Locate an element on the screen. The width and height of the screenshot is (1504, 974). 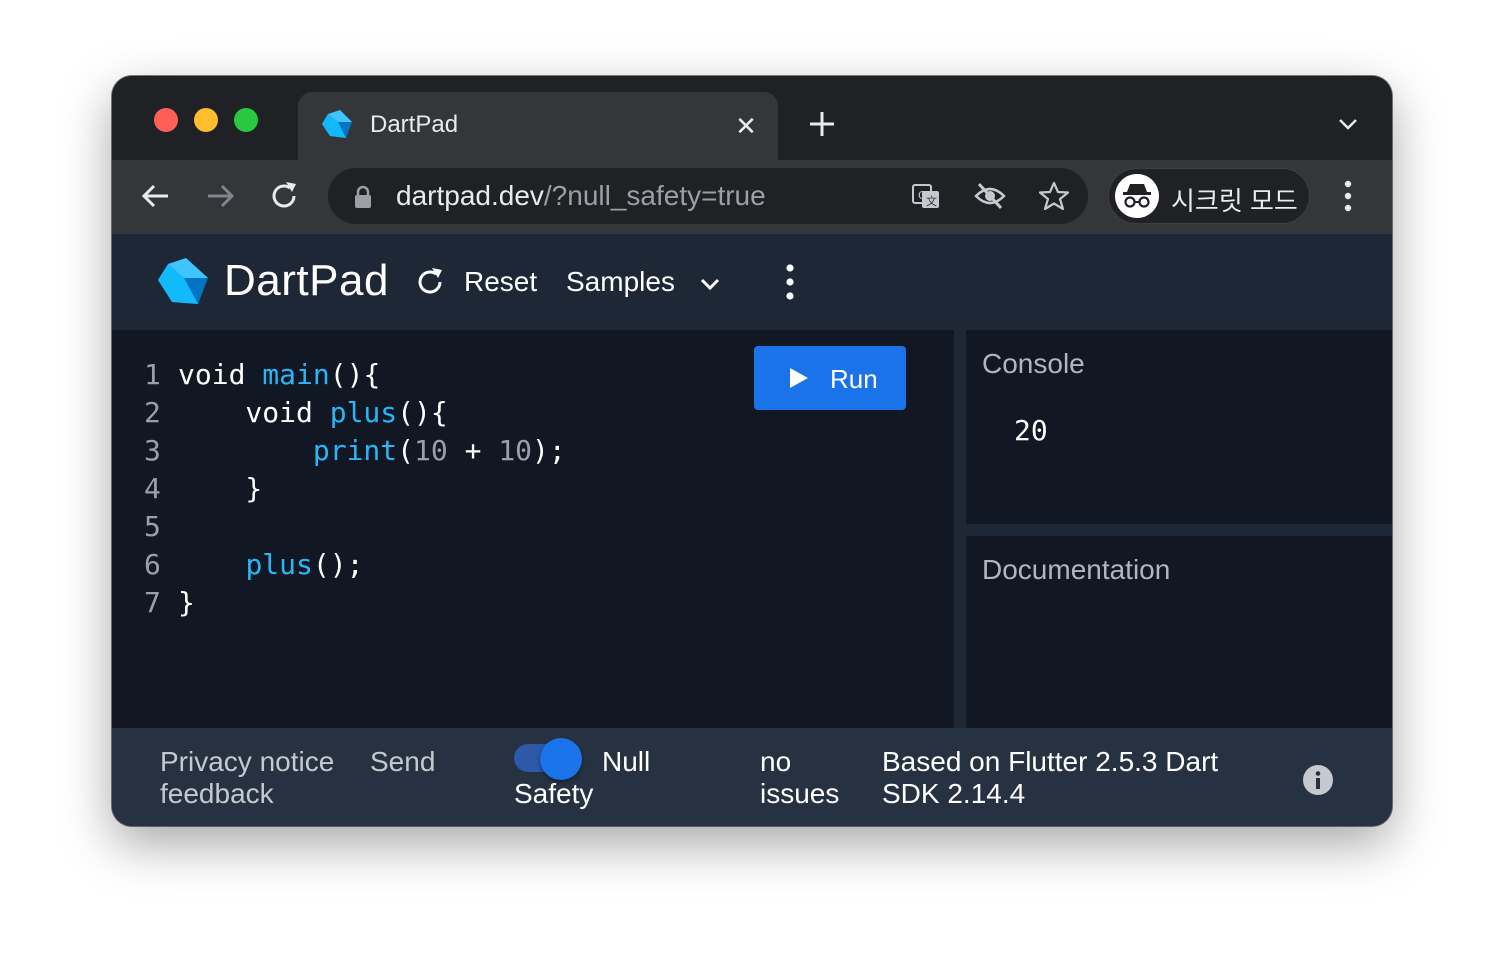
chevron-down-icon is located at coordinates (710, 284).